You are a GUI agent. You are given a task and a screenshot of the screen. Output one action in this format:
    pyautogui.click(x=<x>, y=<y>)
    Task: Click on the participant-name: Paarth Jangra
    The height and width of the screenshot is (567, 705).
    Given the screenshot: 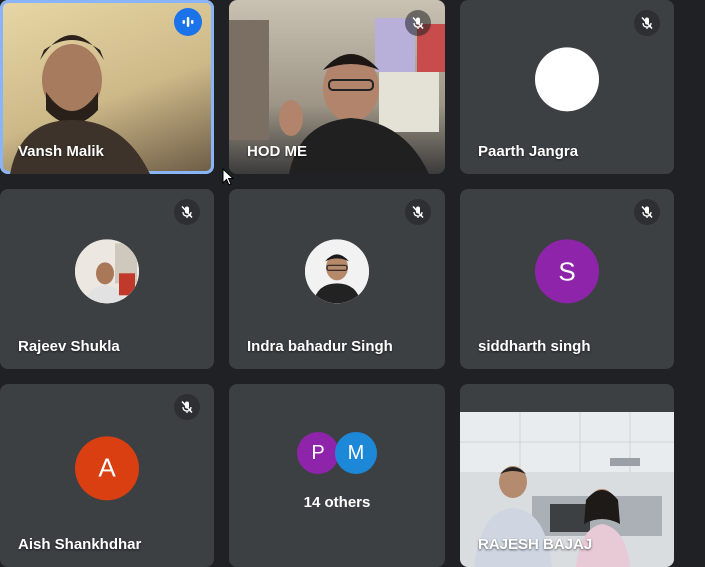 What is the action you would take?
    pyautogui.click(x=528, y=151)
    